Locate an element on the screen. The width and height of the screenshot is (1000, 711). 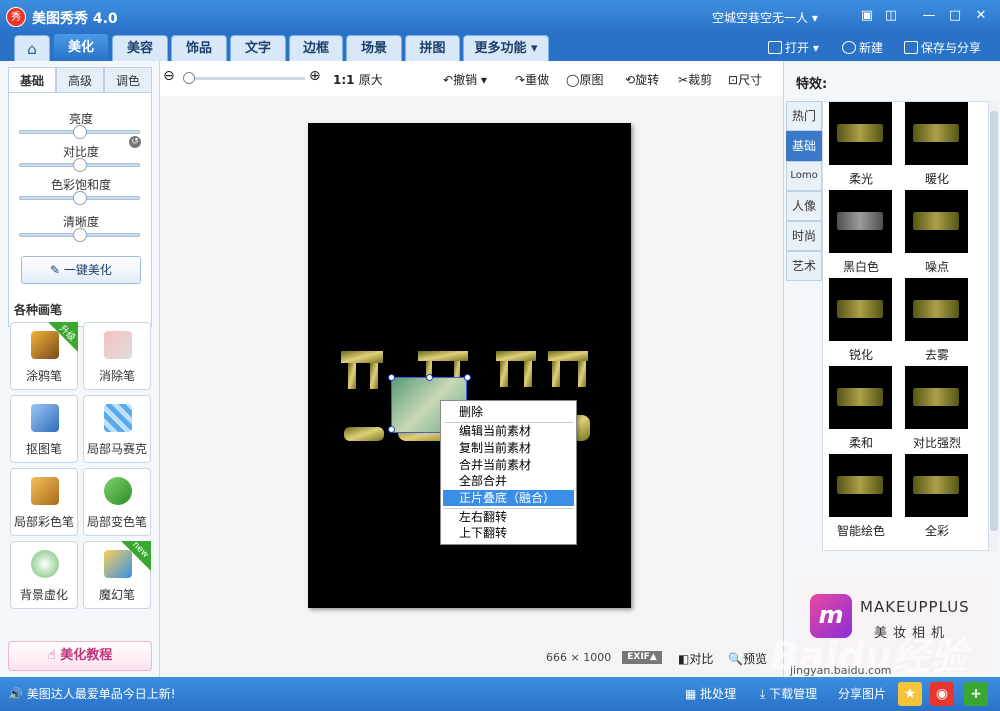
effect-soft-light: 柔光 is located at coordinates (861, 144).